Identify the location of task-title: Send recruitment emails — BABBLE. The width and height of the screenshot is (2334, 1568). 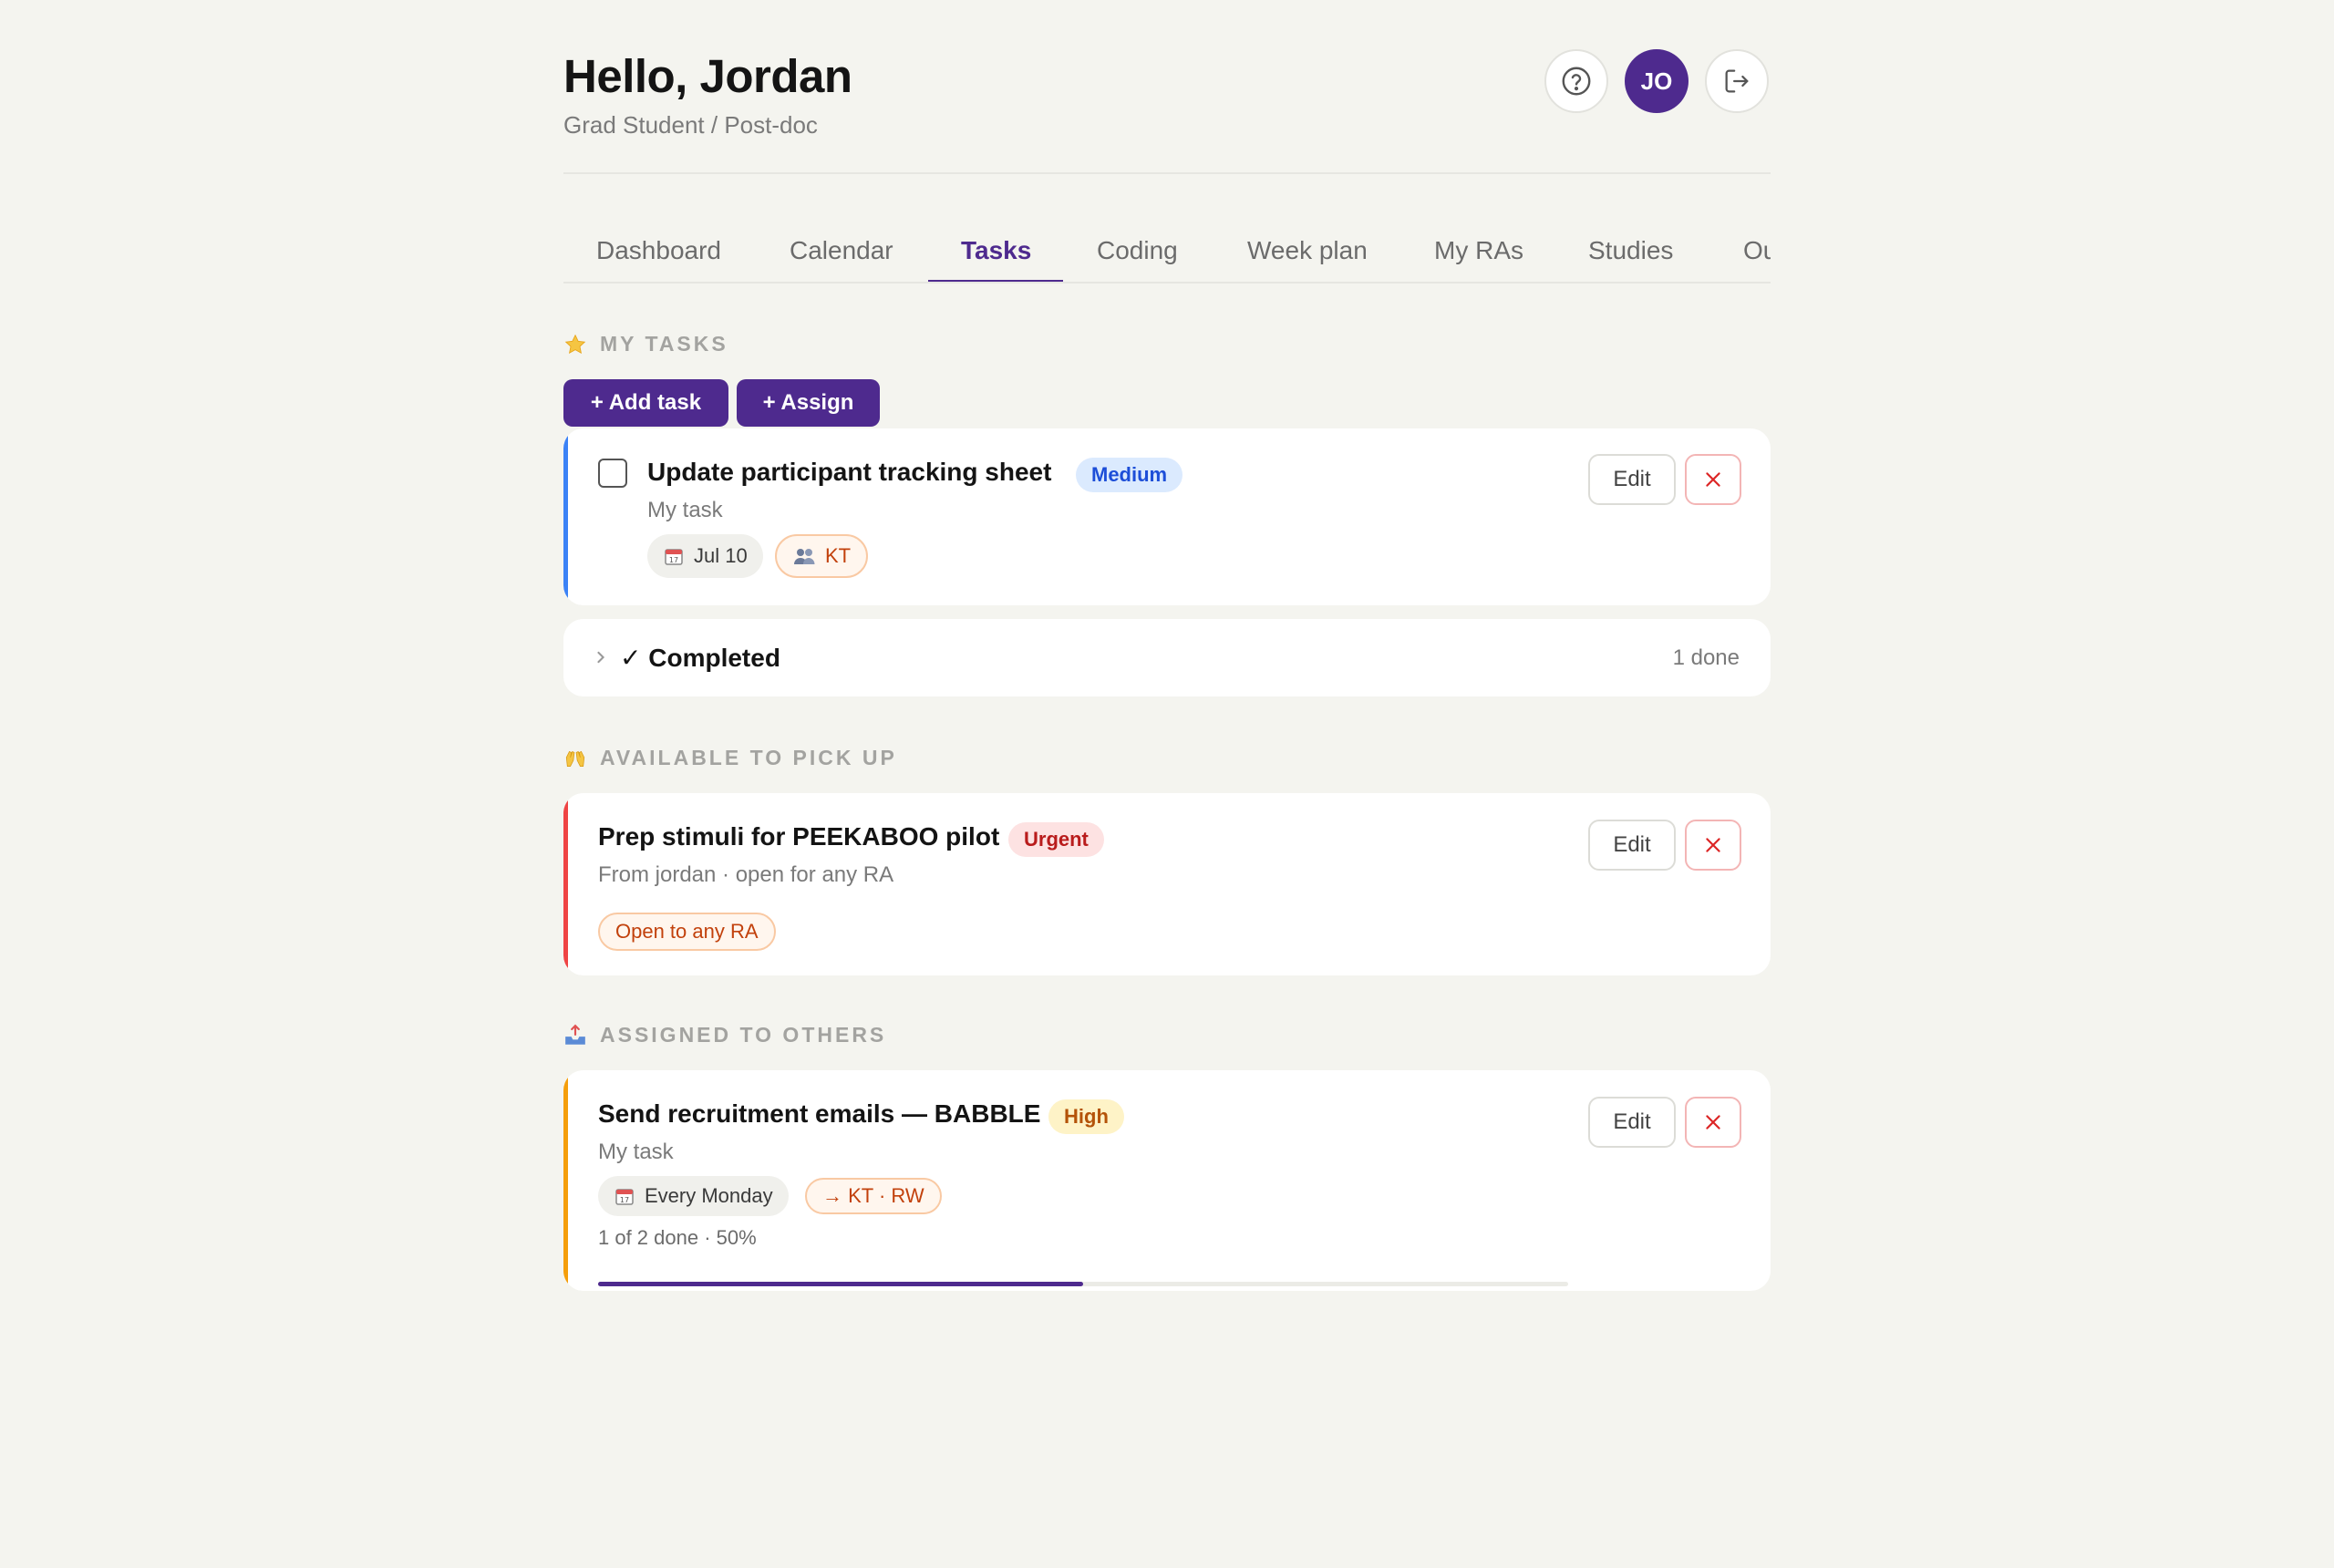
(819, 1113).